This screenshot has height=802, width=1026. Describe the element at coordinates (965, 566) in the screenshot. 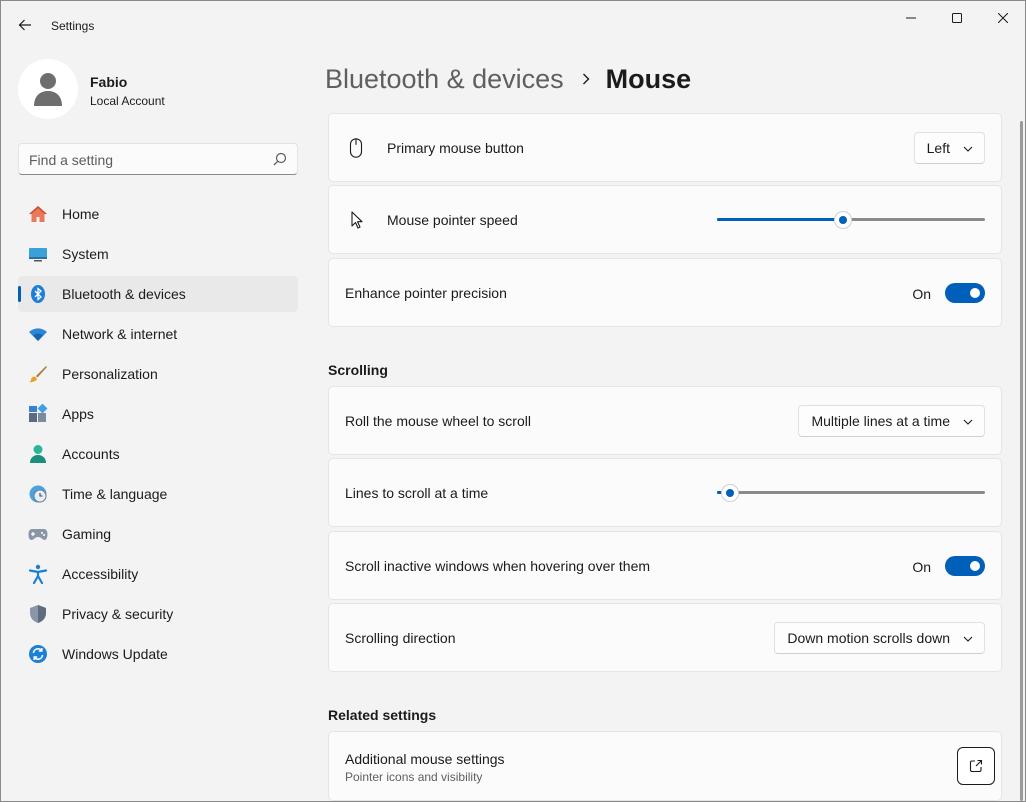

I see `scroll-inactive-windows-toggle` at that location.